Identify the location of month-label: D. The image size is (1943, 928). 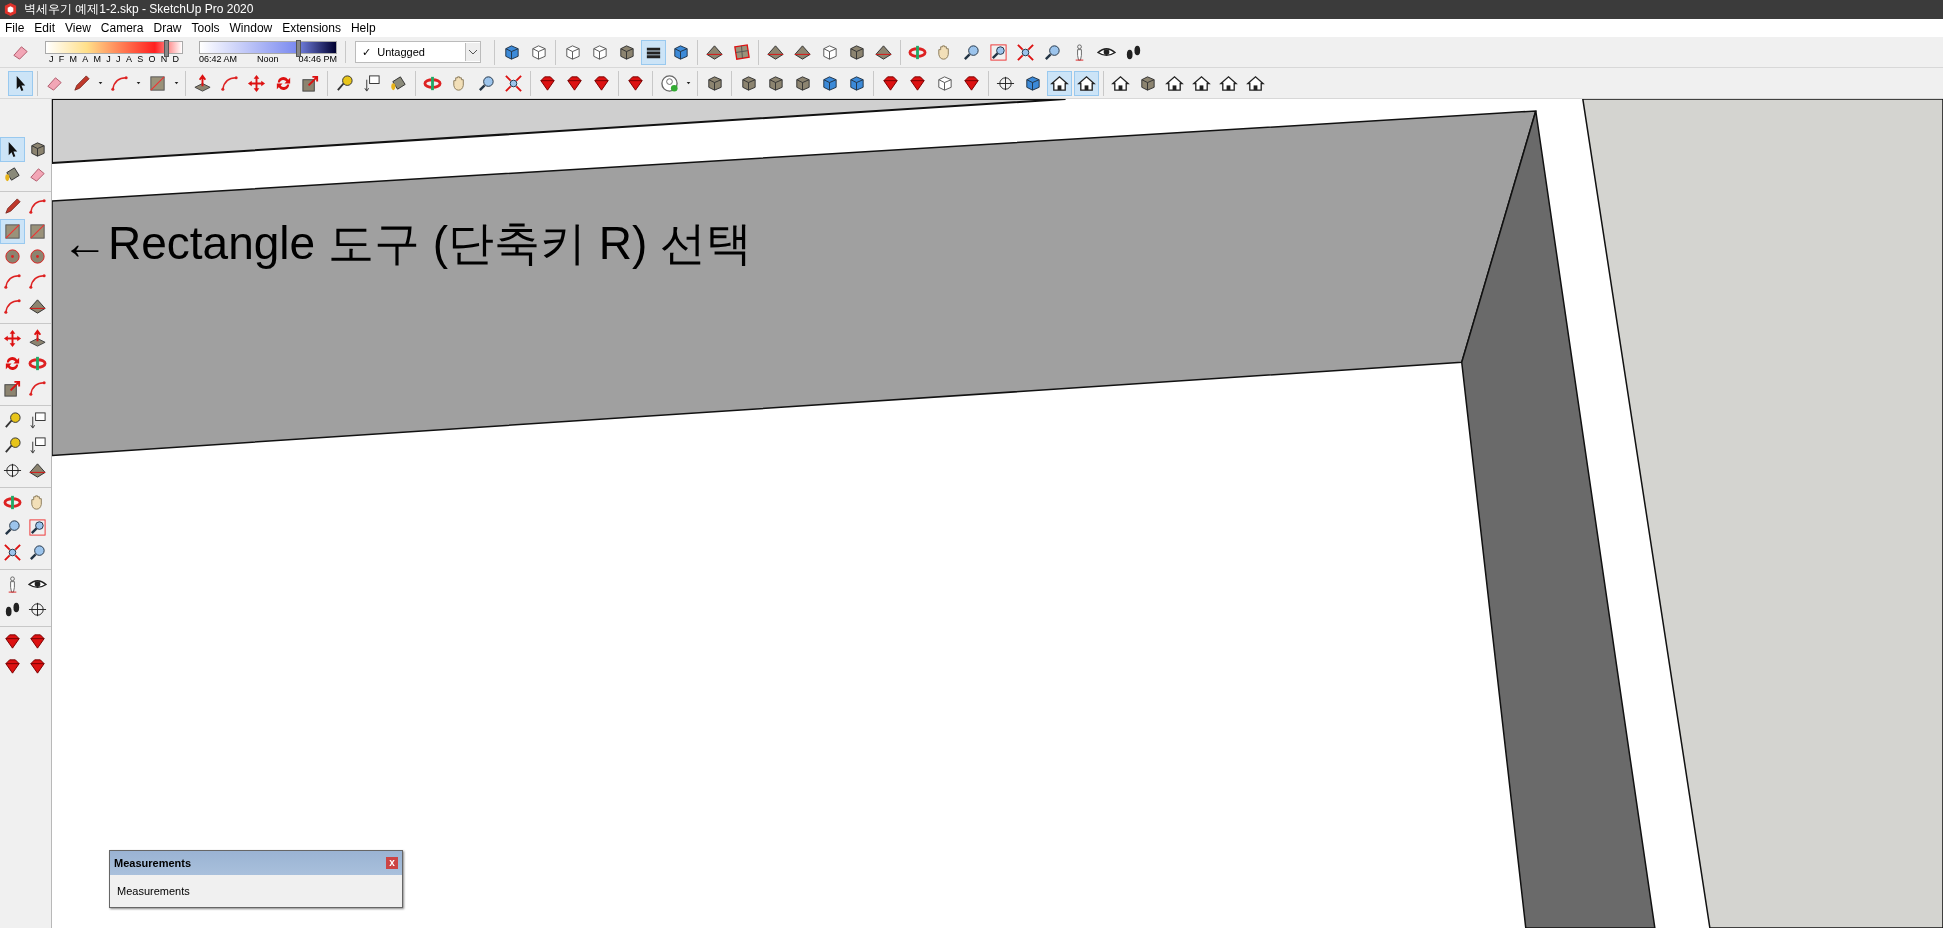
(175, 58).